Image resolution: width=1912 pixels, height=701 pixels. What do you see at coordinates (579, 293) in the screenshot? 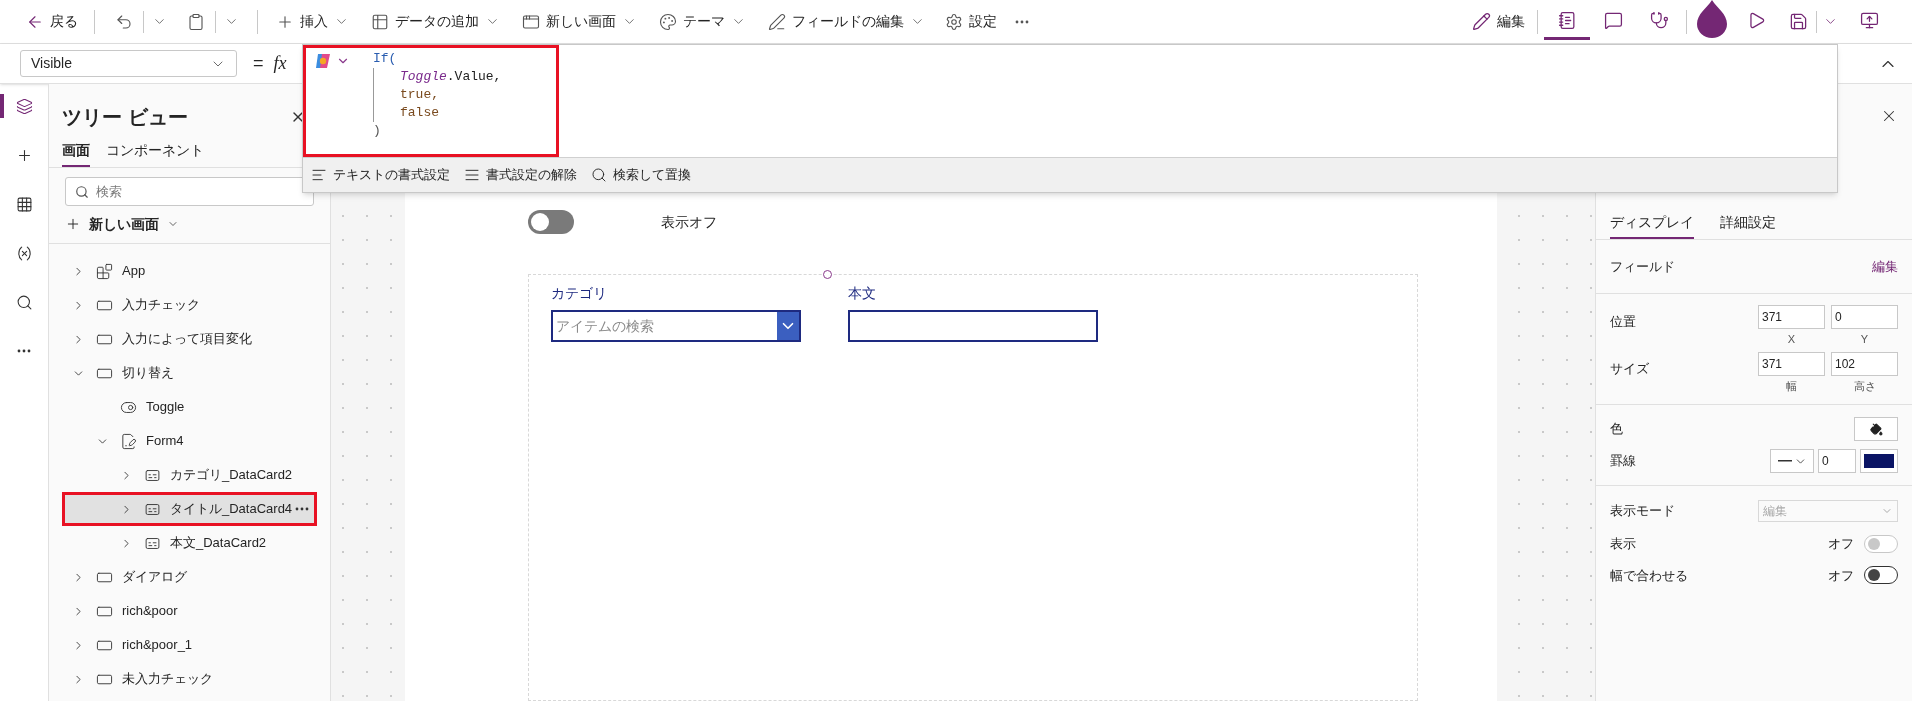
I see `field-label: カテゴリ` at bounding box center [579, 293].